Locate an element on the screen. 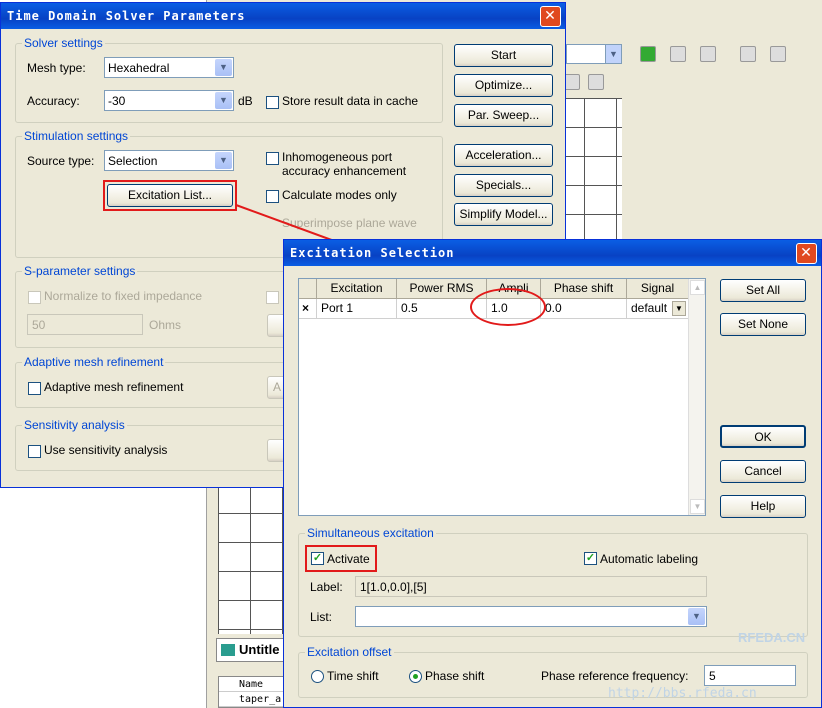  cancel-button: Cancel is located at coordinates (763, 471).